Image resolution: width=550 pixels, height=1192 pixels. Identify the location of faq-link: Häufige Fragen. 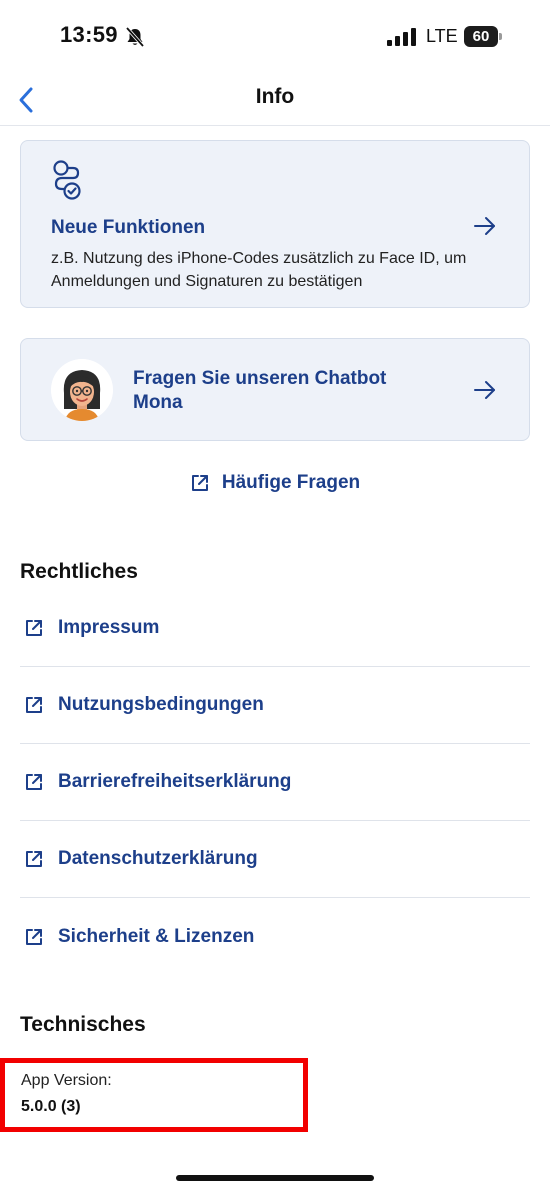
(275, 483).